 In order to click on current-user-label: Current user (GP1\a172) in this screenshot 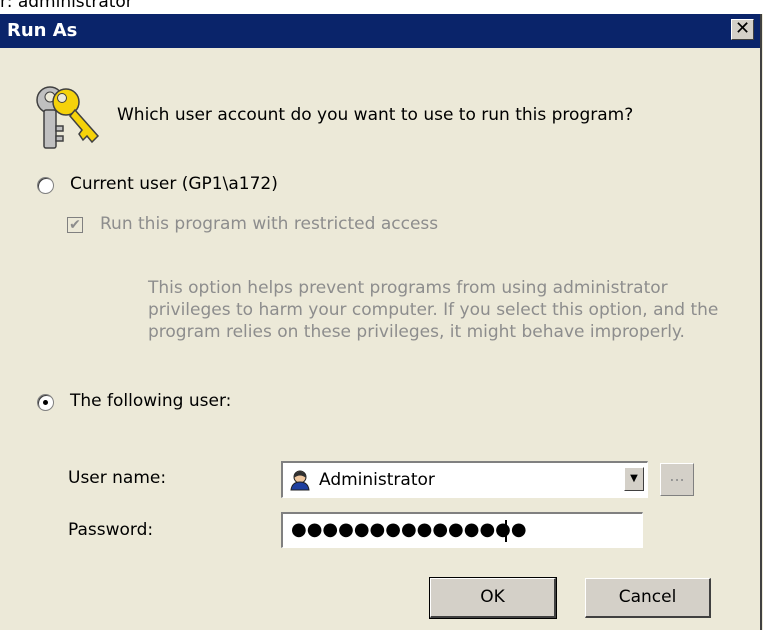, I will do `click(174, 184)`.